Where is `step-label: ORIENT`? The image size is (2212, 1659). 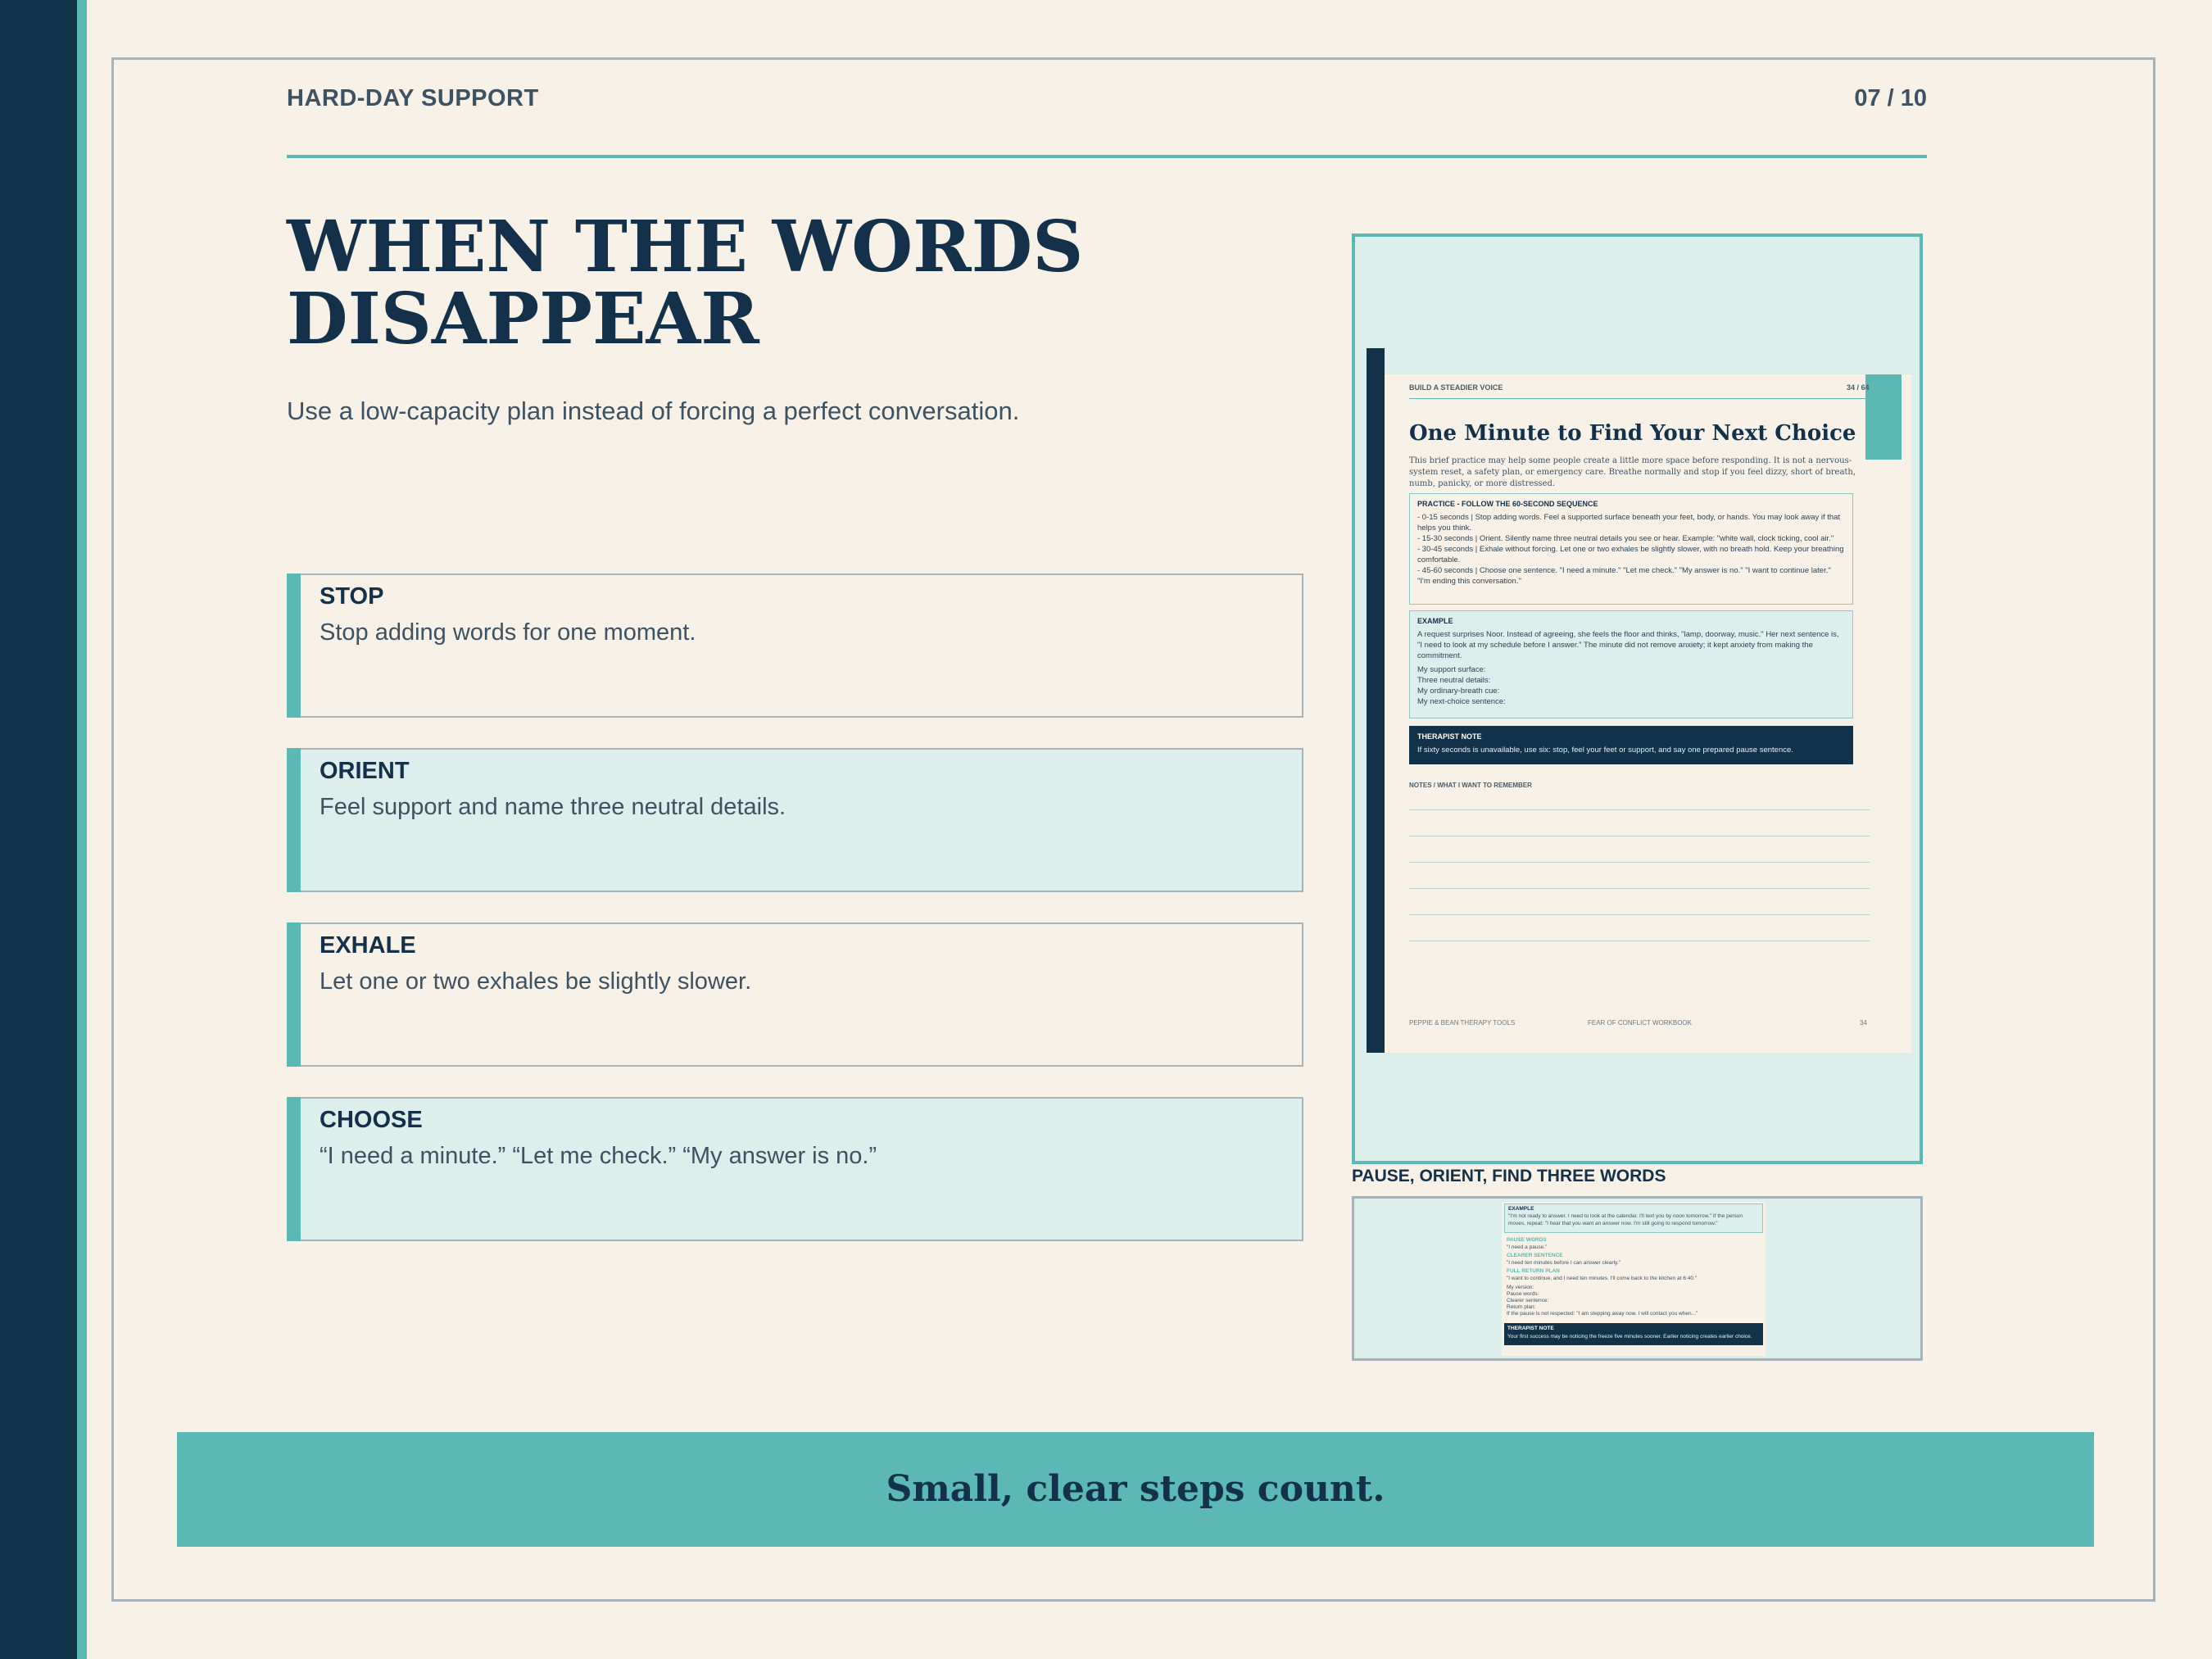 step-label: ORIENT is located at coordinates (365, 771).